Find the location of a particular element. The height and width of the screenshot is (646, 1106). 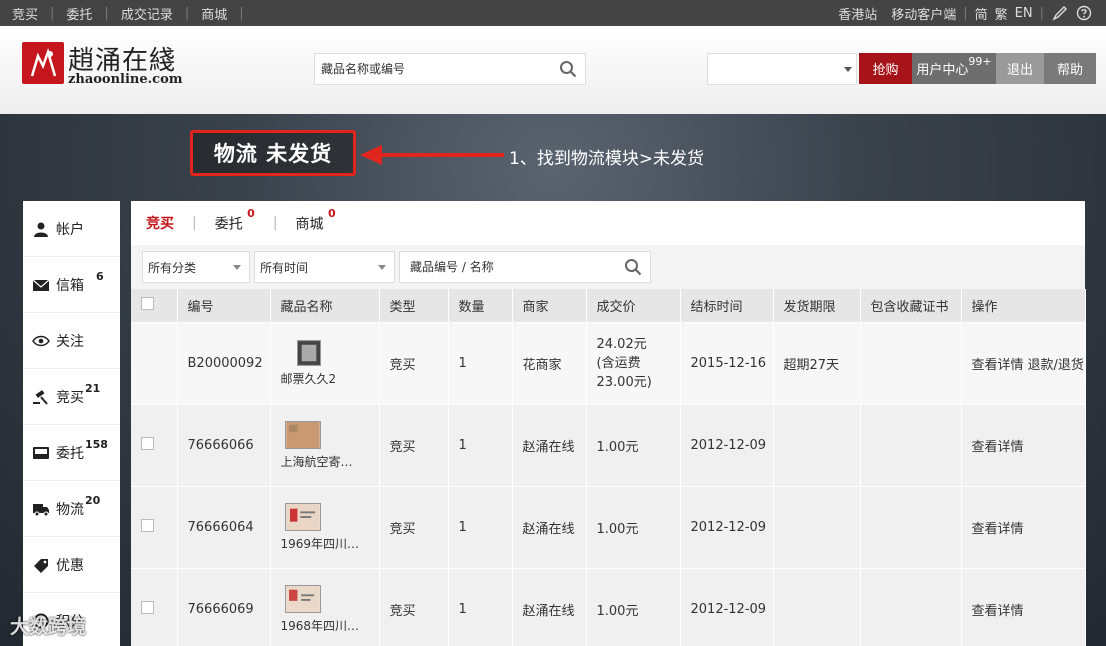

help-label: 帮助 is located at coordinates (1069, 70).